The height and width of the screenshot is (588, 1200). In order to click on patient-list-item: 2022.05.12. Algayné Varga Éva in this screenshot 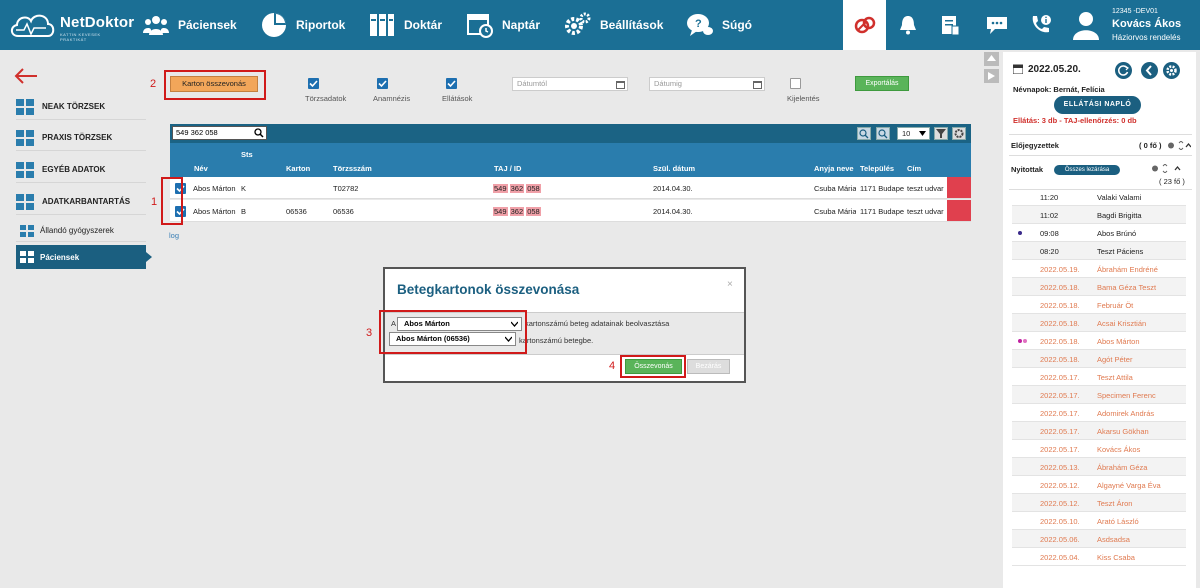, I will do `click(1099, 485)`.